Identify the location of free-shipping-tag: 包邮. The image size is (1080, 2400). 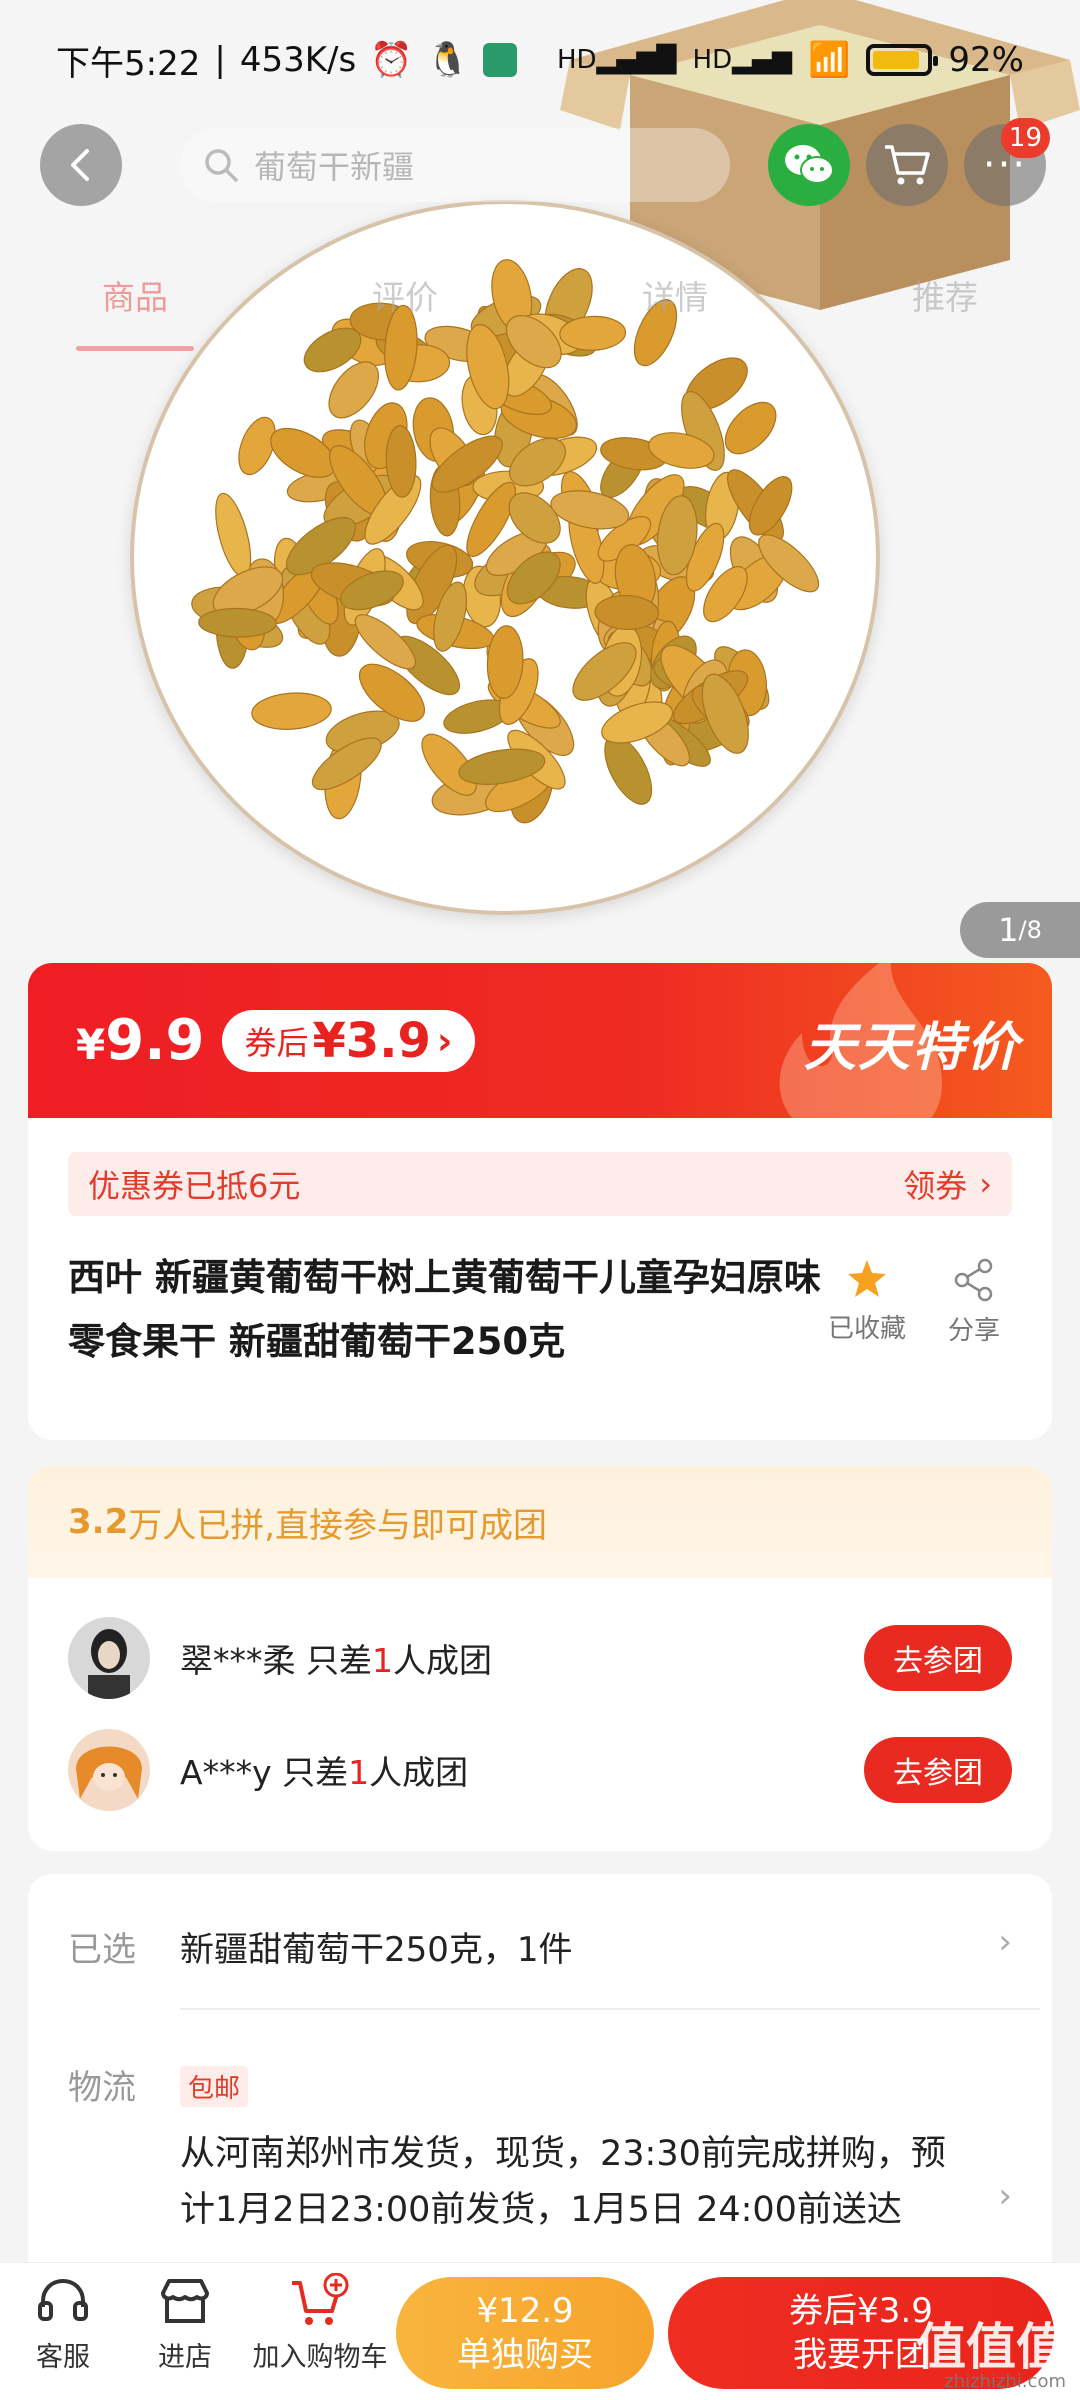
(214, 2086).